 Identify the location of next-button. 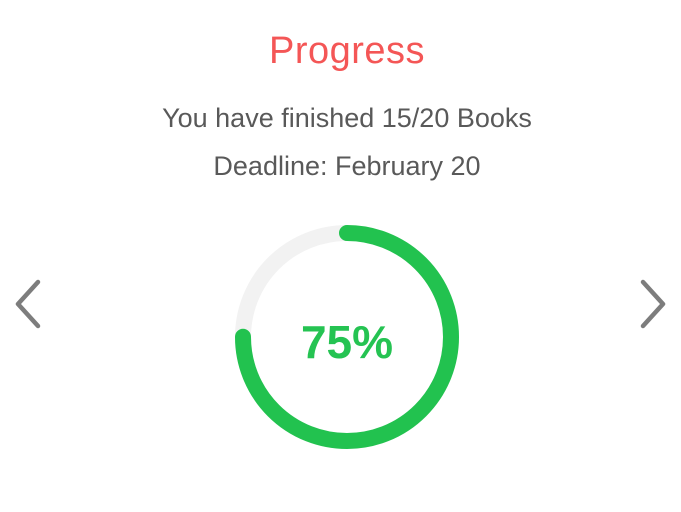
(653, 304).